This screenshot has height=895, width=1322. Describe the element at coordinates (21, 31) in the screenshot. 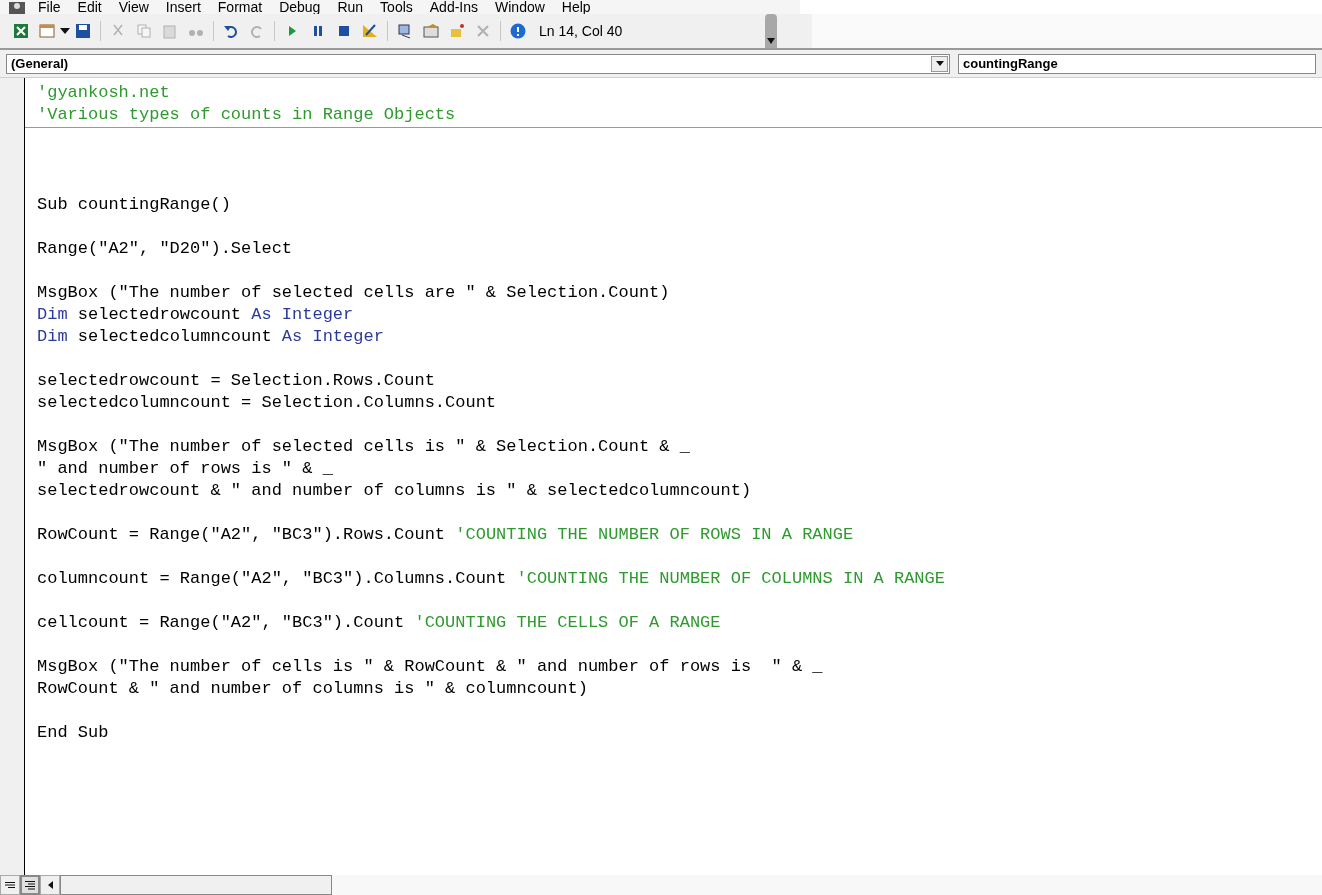

I see `excel-icon` at that location.